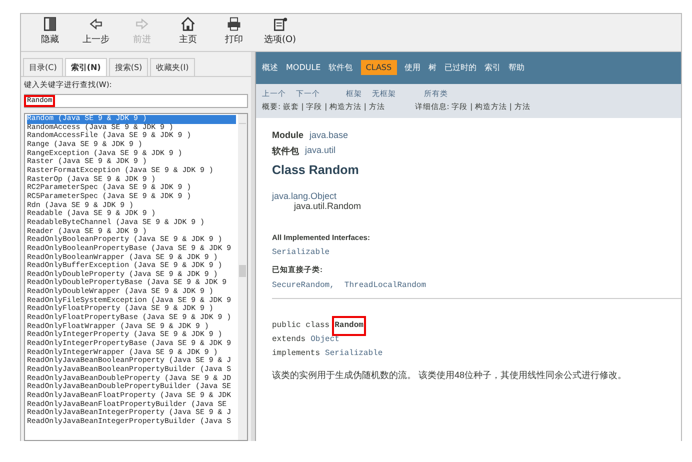 The image size is (692, 462). Describe the element at coordinates (285, 151) in the screenshot. I see `package-label: 软件包` at that location.